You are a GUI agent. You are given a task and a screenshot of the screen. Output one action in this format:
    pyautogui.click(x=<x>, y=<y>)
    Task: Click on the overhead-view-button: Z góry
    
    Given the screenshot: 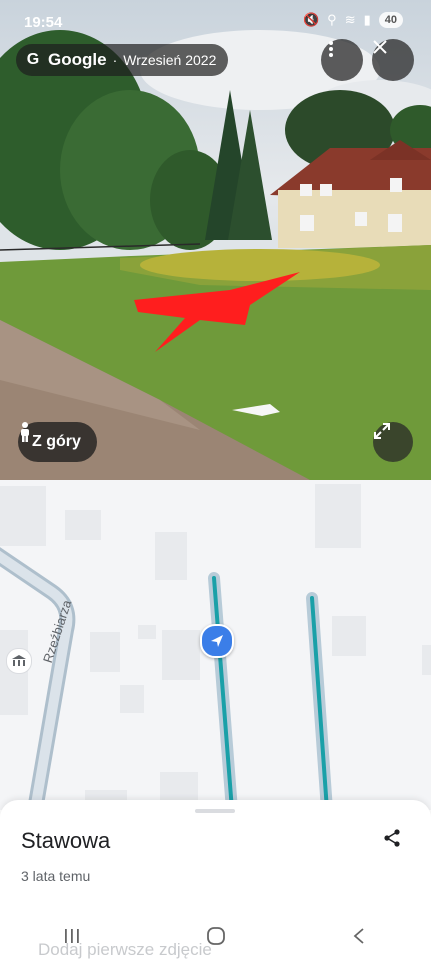 What is the action you would take?
    pyautogui.click(x=57, y=442)
    